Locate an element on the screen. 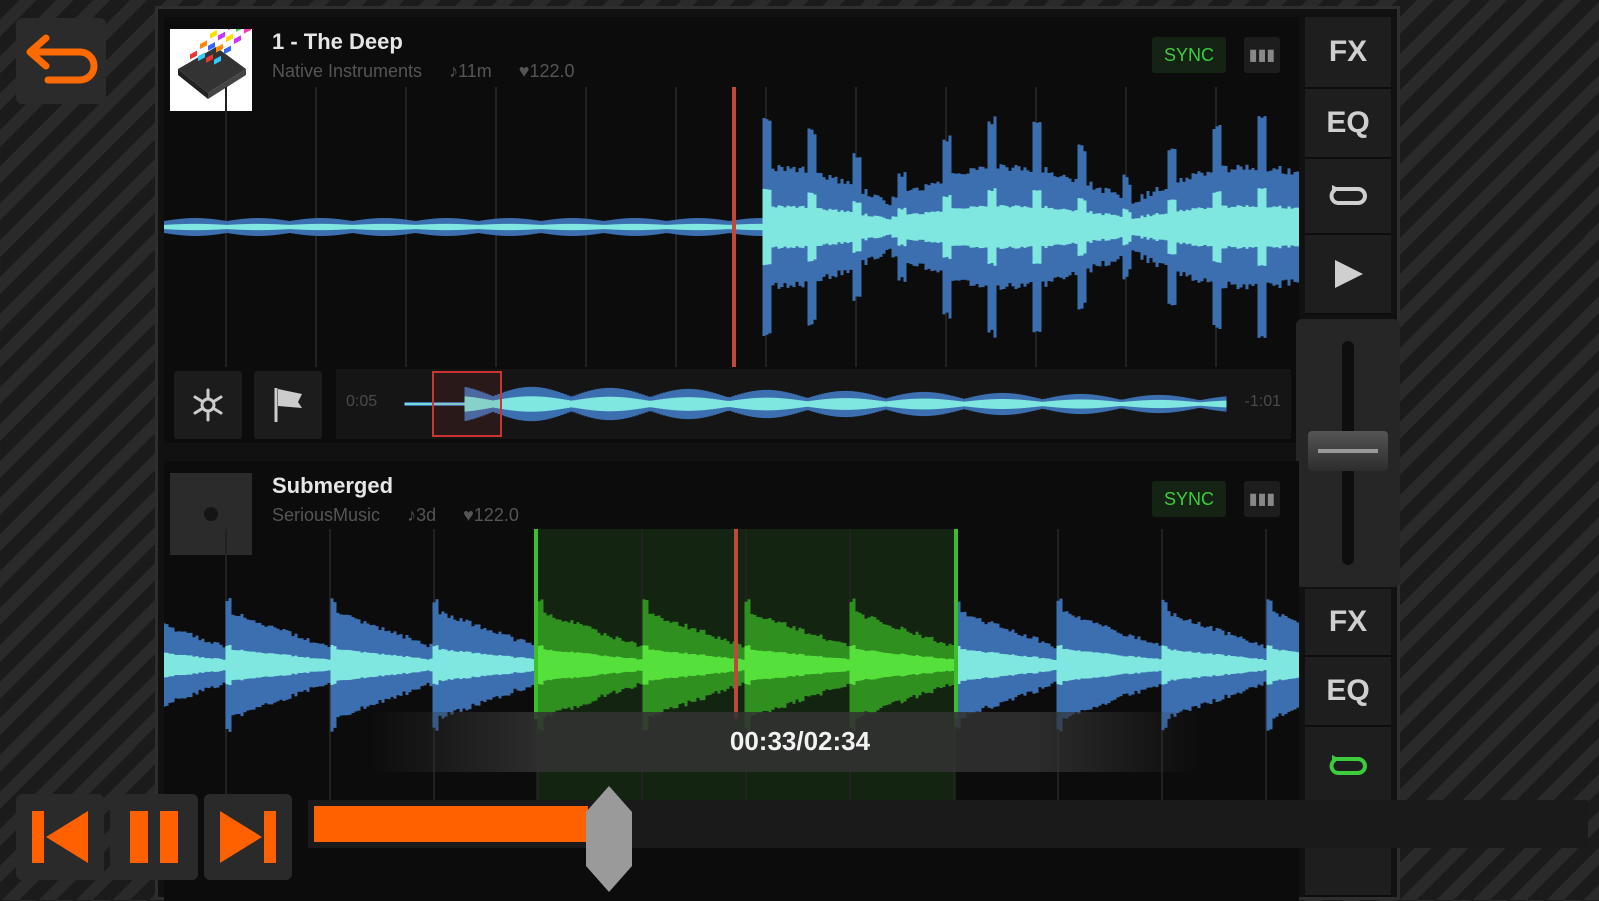 This screenshot has width=1599, height=901. fx-button-deck-1: FX is located at coordinates (1348, 53).